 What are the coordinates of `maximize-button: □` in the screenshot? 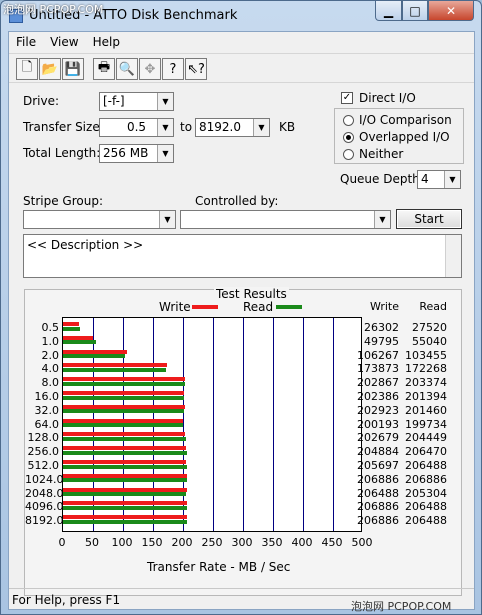 It's located at (415, 11).